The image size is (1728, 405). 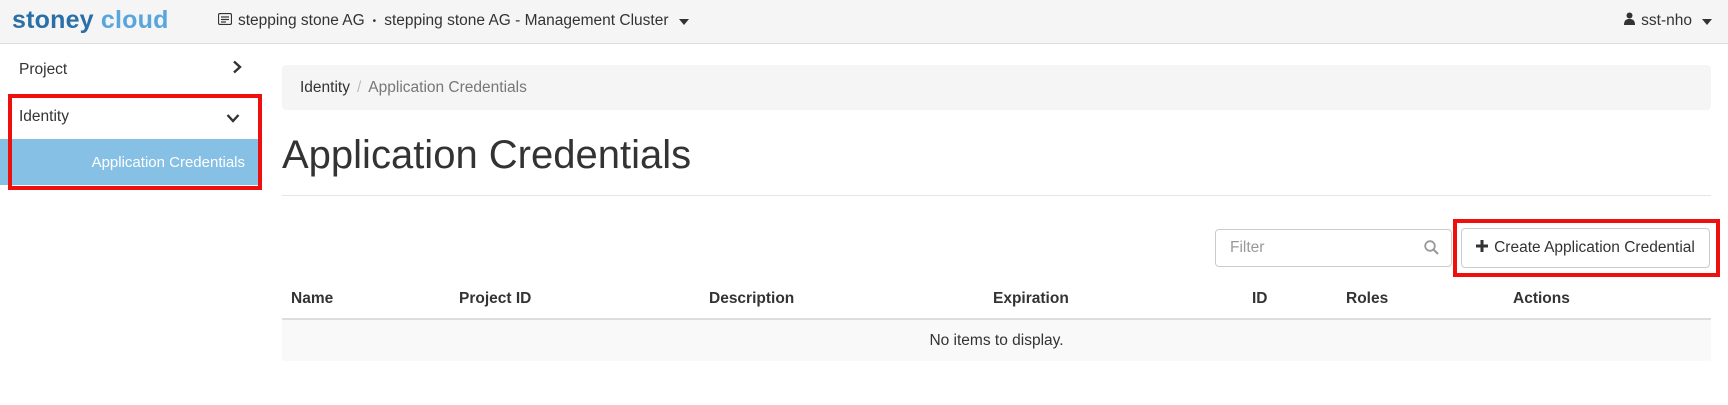 I want to click on sidebar-item-application-credentials: Application Credentials, so click(x=129, y=162).